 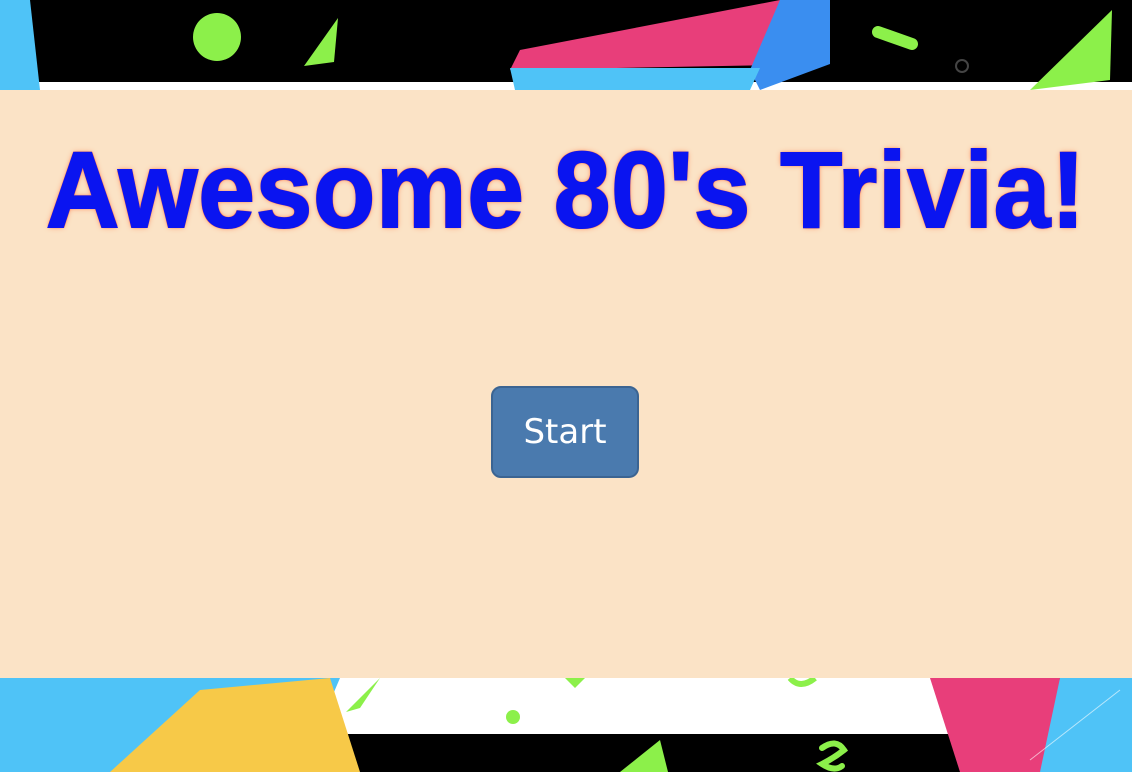 What do you see at coordinates (565, 189) in the screenshot?
I see `game-title: Awesome 80's Trivia!` at bounding box center [565, 189].